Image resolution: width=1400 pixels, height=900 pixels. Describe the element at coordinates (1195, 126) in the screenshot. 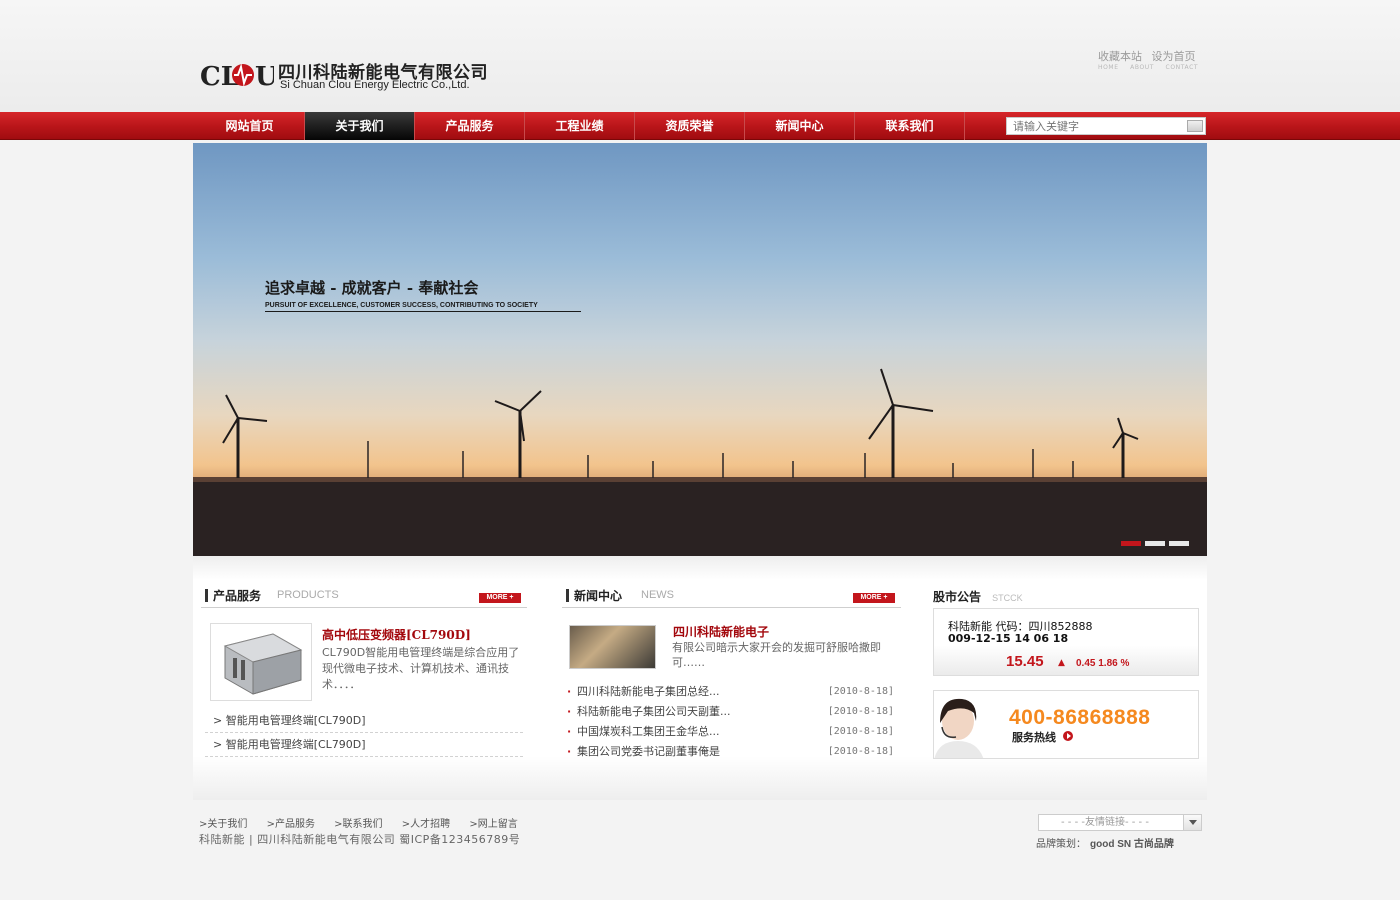

I see `search-icon` at that location.